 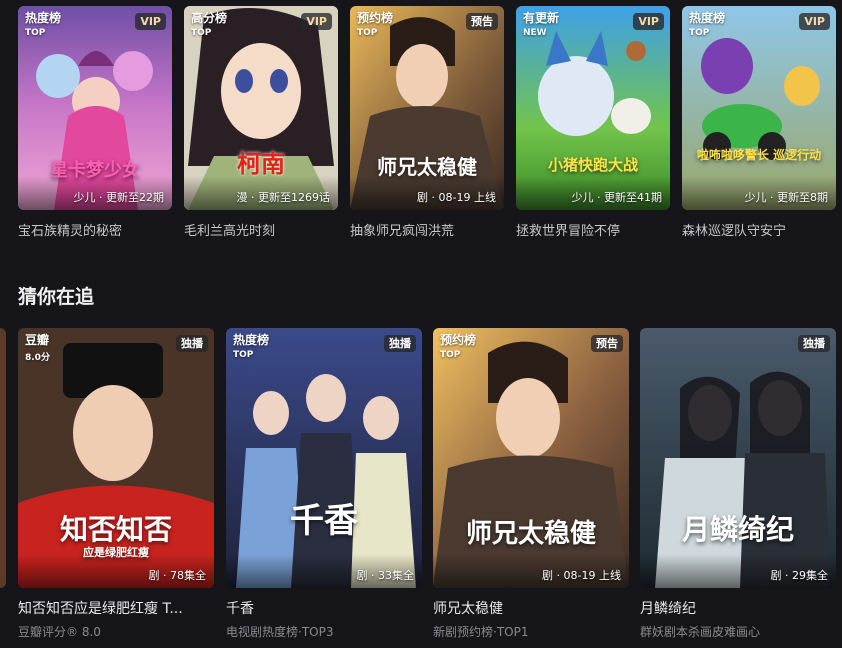 What do you see at coordinates (37, 340) in the screenshot?
I see `rank-label: 豆瓣` at bounding box center [37, 340].